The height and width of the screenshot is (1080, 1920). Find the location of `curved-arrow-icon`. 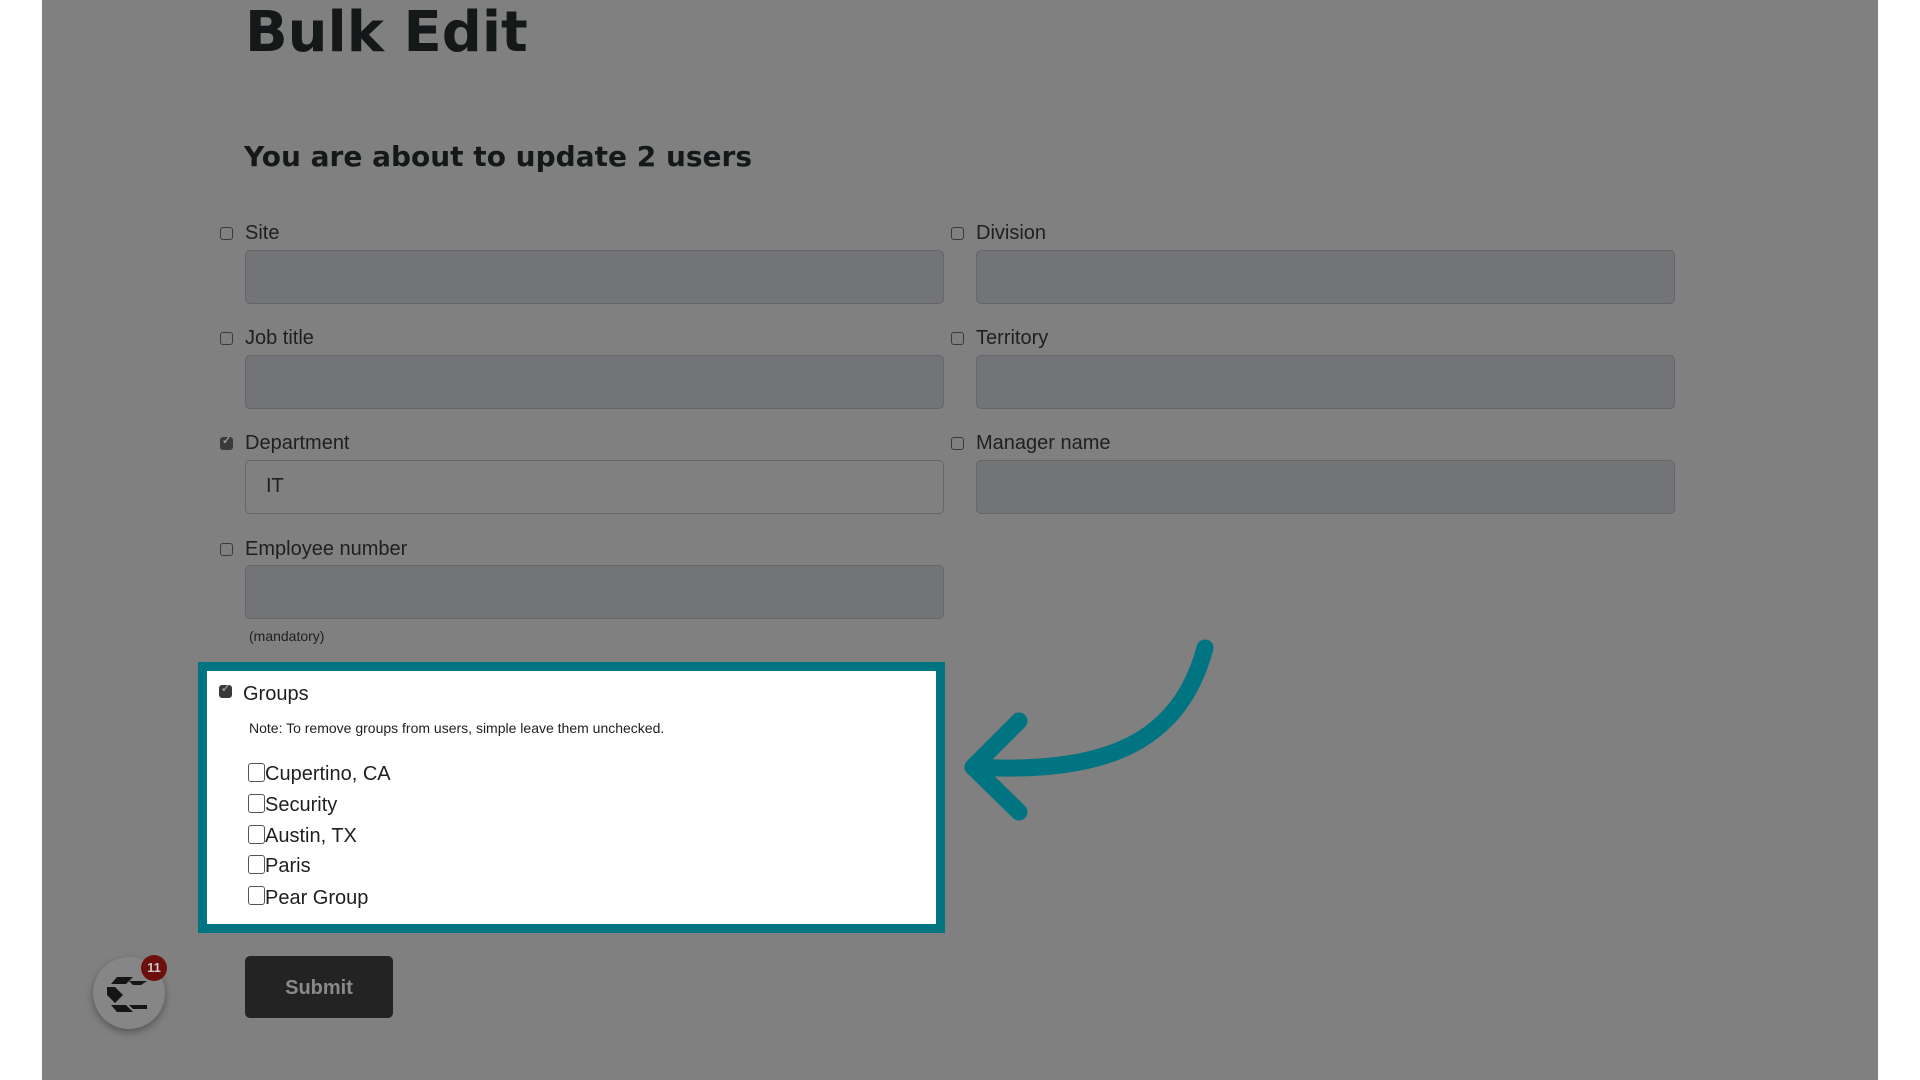

curved-arrow-icon is located at coordinates (1089, 730).